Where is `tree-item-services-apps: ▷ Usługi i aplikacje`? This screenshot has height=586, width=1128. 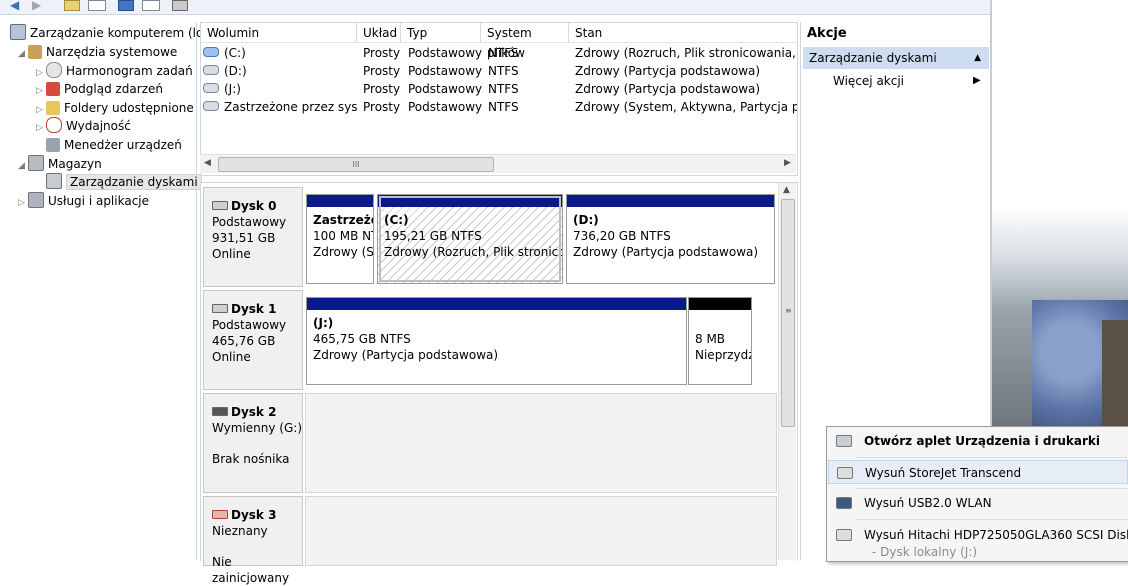 tree-item-services-apps: ▷ Usługi i aplikacje is located at coordinates (83, 201).